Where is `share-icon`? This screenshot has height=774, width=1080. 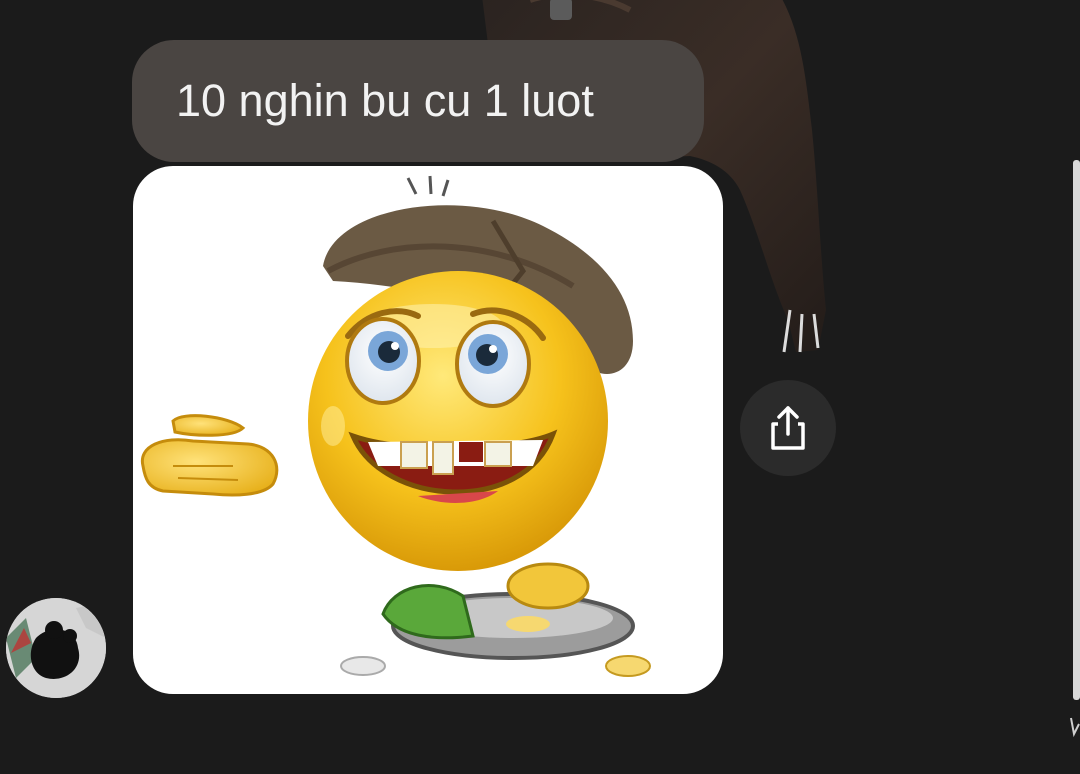 share-icon is located at coordinates (788, 428).